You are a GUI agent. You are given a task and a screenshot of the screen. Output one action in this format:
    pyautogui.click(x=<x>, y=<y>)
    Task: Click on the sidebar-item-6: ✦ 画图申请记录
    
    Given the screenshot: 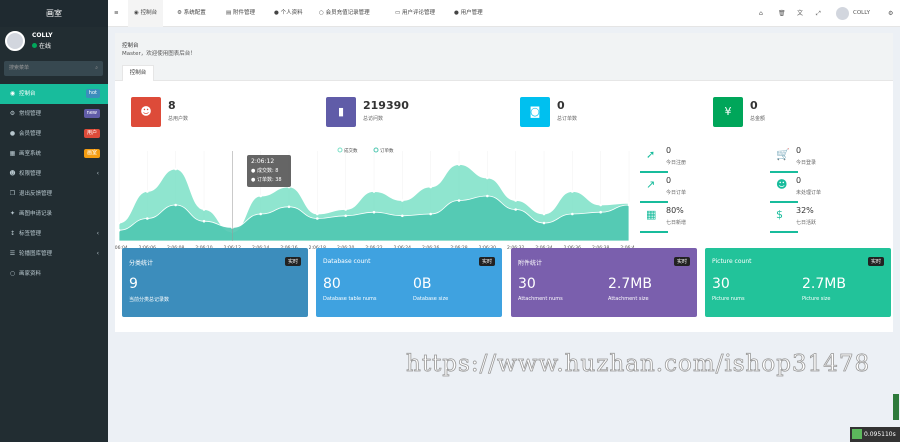 What is the action you would take?
    pyautogui.click(x=54, y=214)
    